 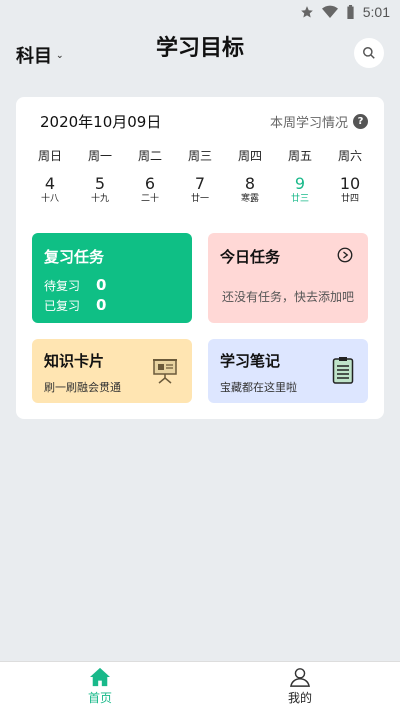 What do you see at coordinates (300, 677) in the screenshot?
I see `profile-icon` at bounding box center [300, 677].